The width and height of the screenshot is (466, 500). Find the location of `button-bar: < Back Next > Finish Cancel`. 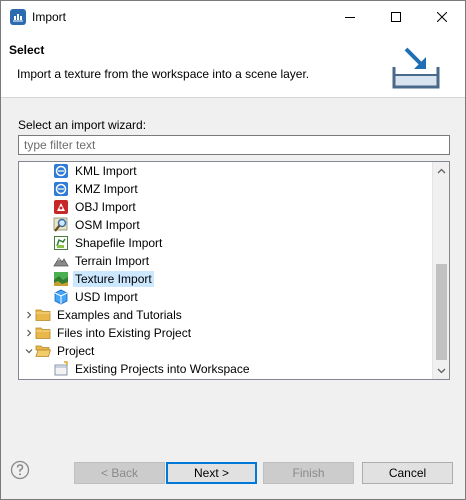

button-bar: < Back Next > Finish Cancel is located at coordinates (233, 471).